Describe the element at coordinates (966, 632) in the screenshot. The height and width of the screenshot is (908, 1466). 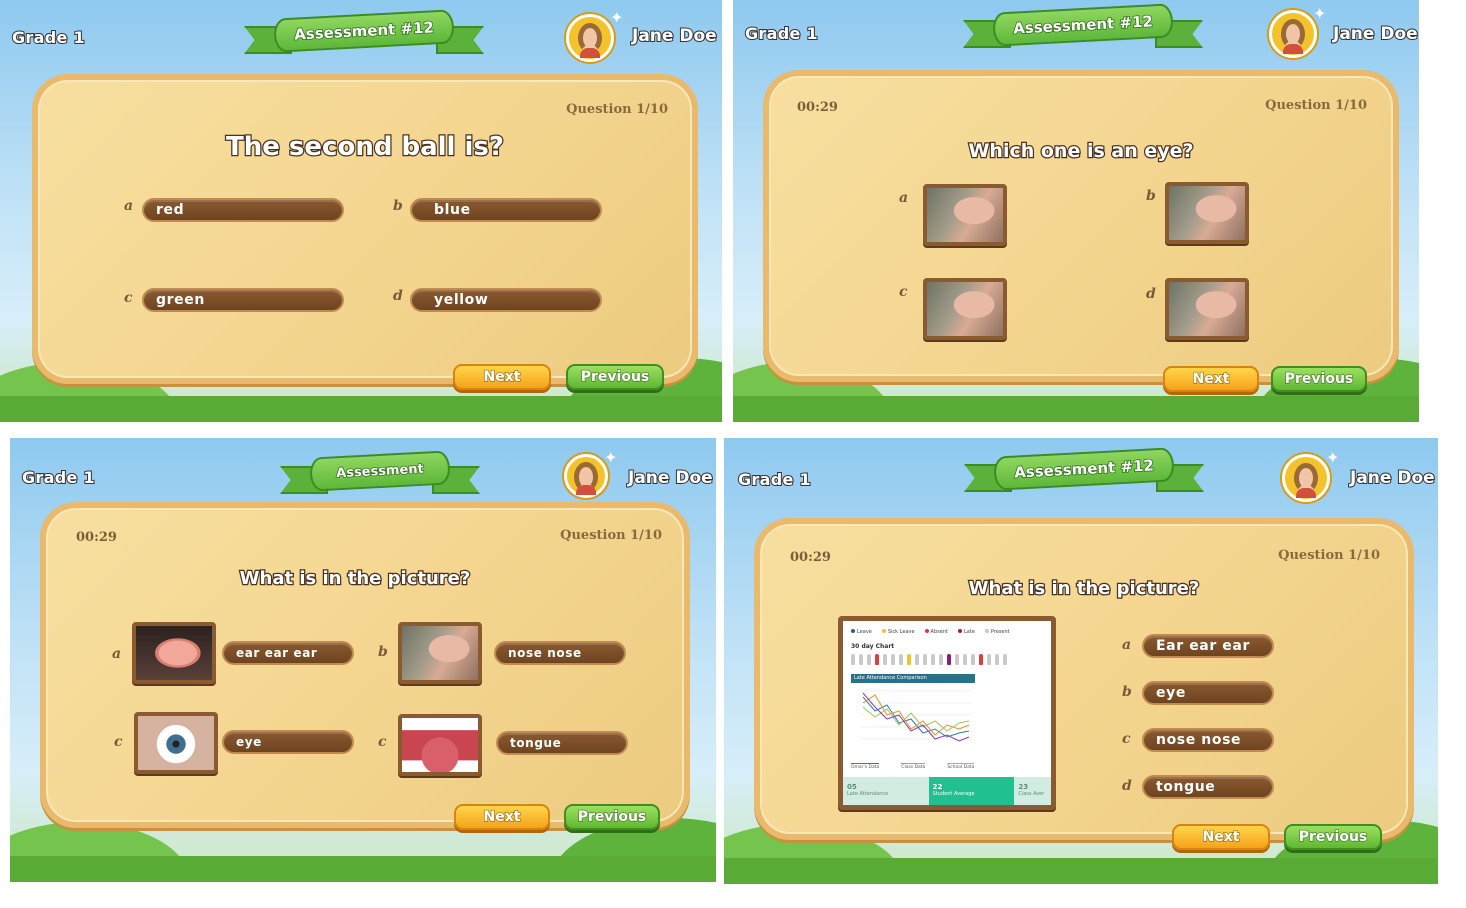
I see `legend-late: Late` at that location.